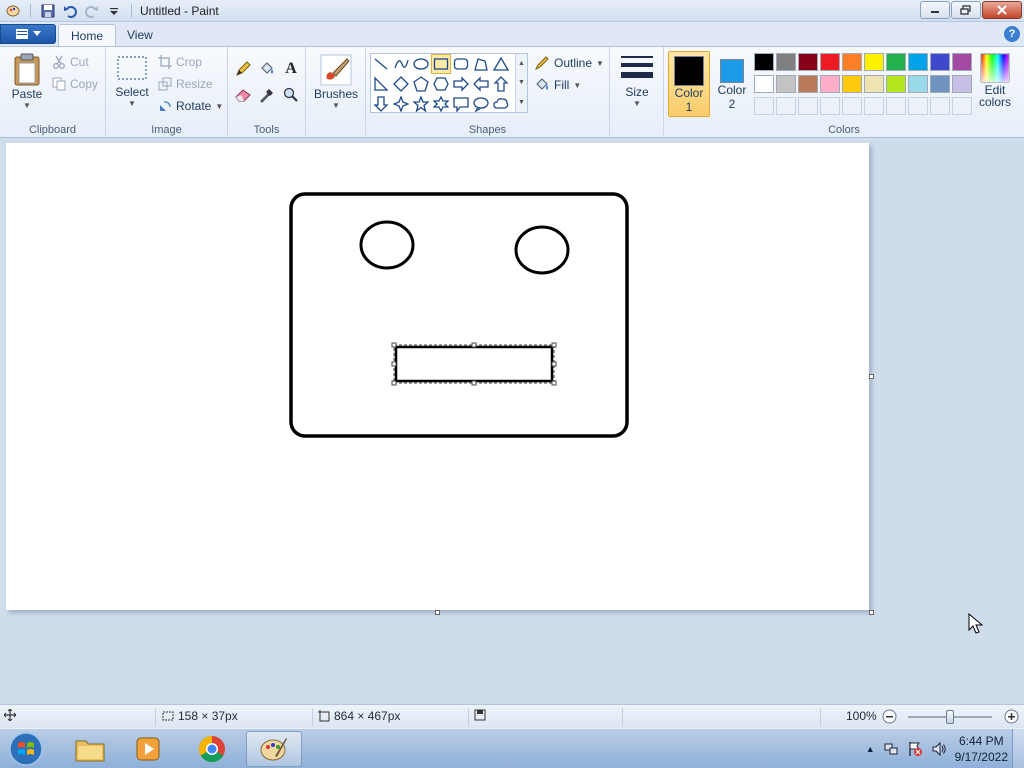 This screenshot has width=1024, height=768. Describe the element at coordinates (381, 64) in the screenshot. I see `line-shape-icon` at that location.